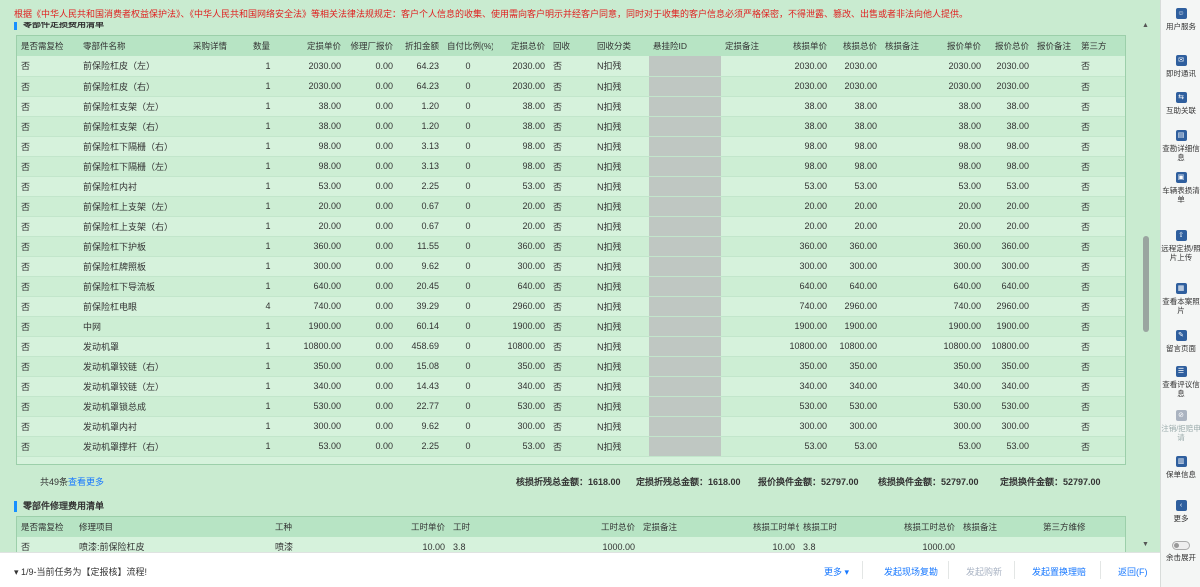  What do you see at coordinates (268, 206) in the screenshot?
I see `cell-quantity: 1` at bounding box center [268, 206].